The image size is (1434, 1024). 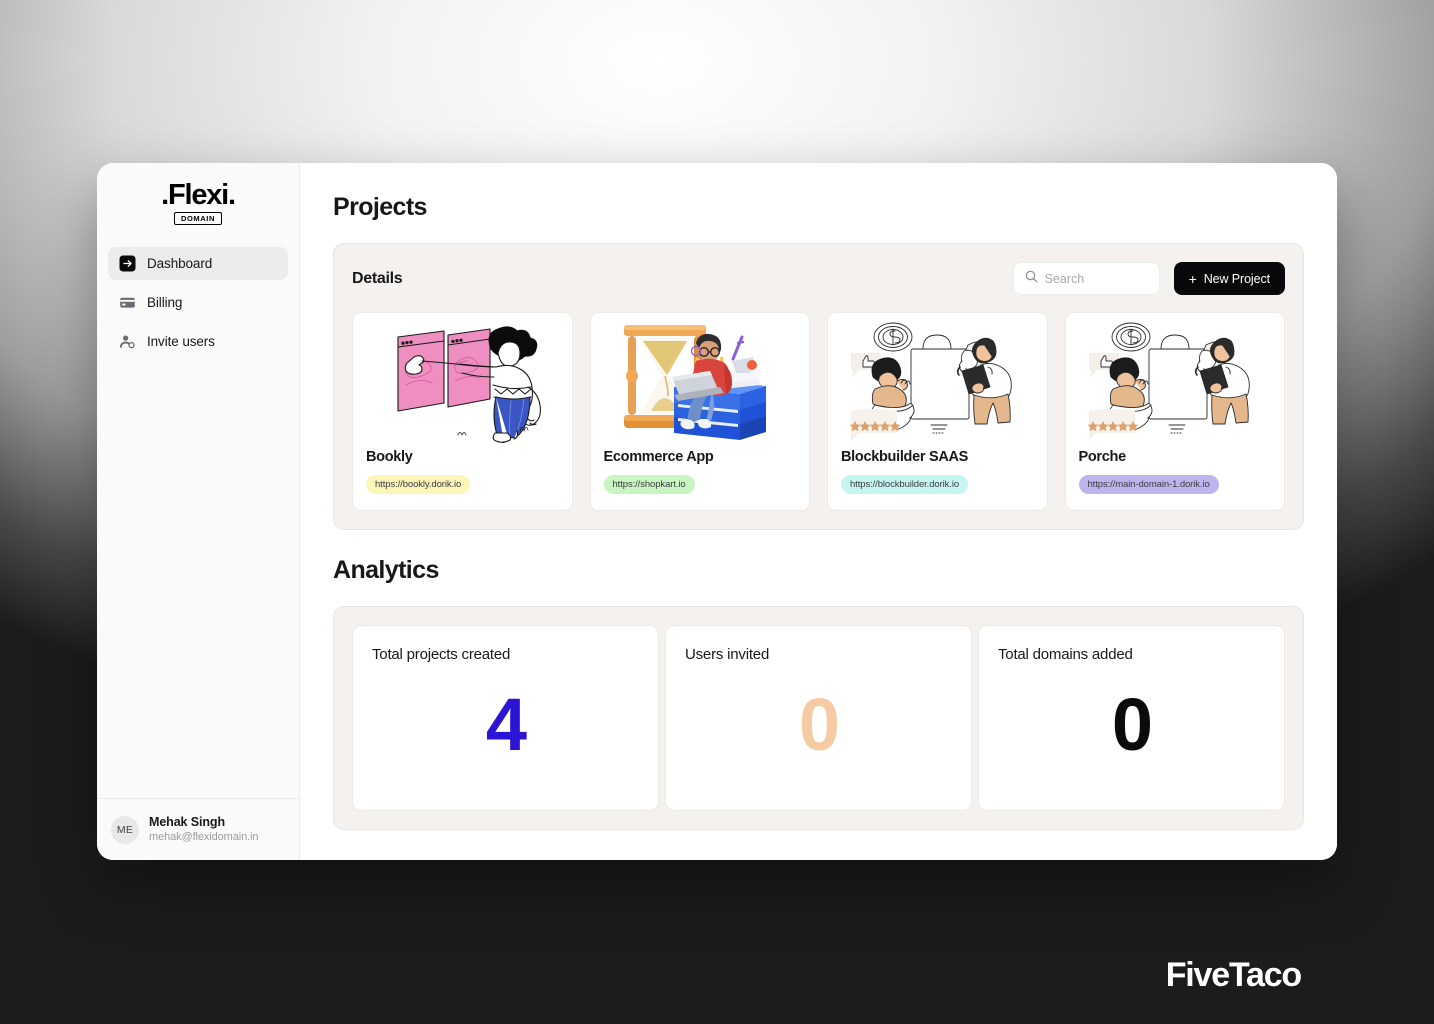 I want to click on logo-wordmark: .Flexi., so click(x=198, y=195).